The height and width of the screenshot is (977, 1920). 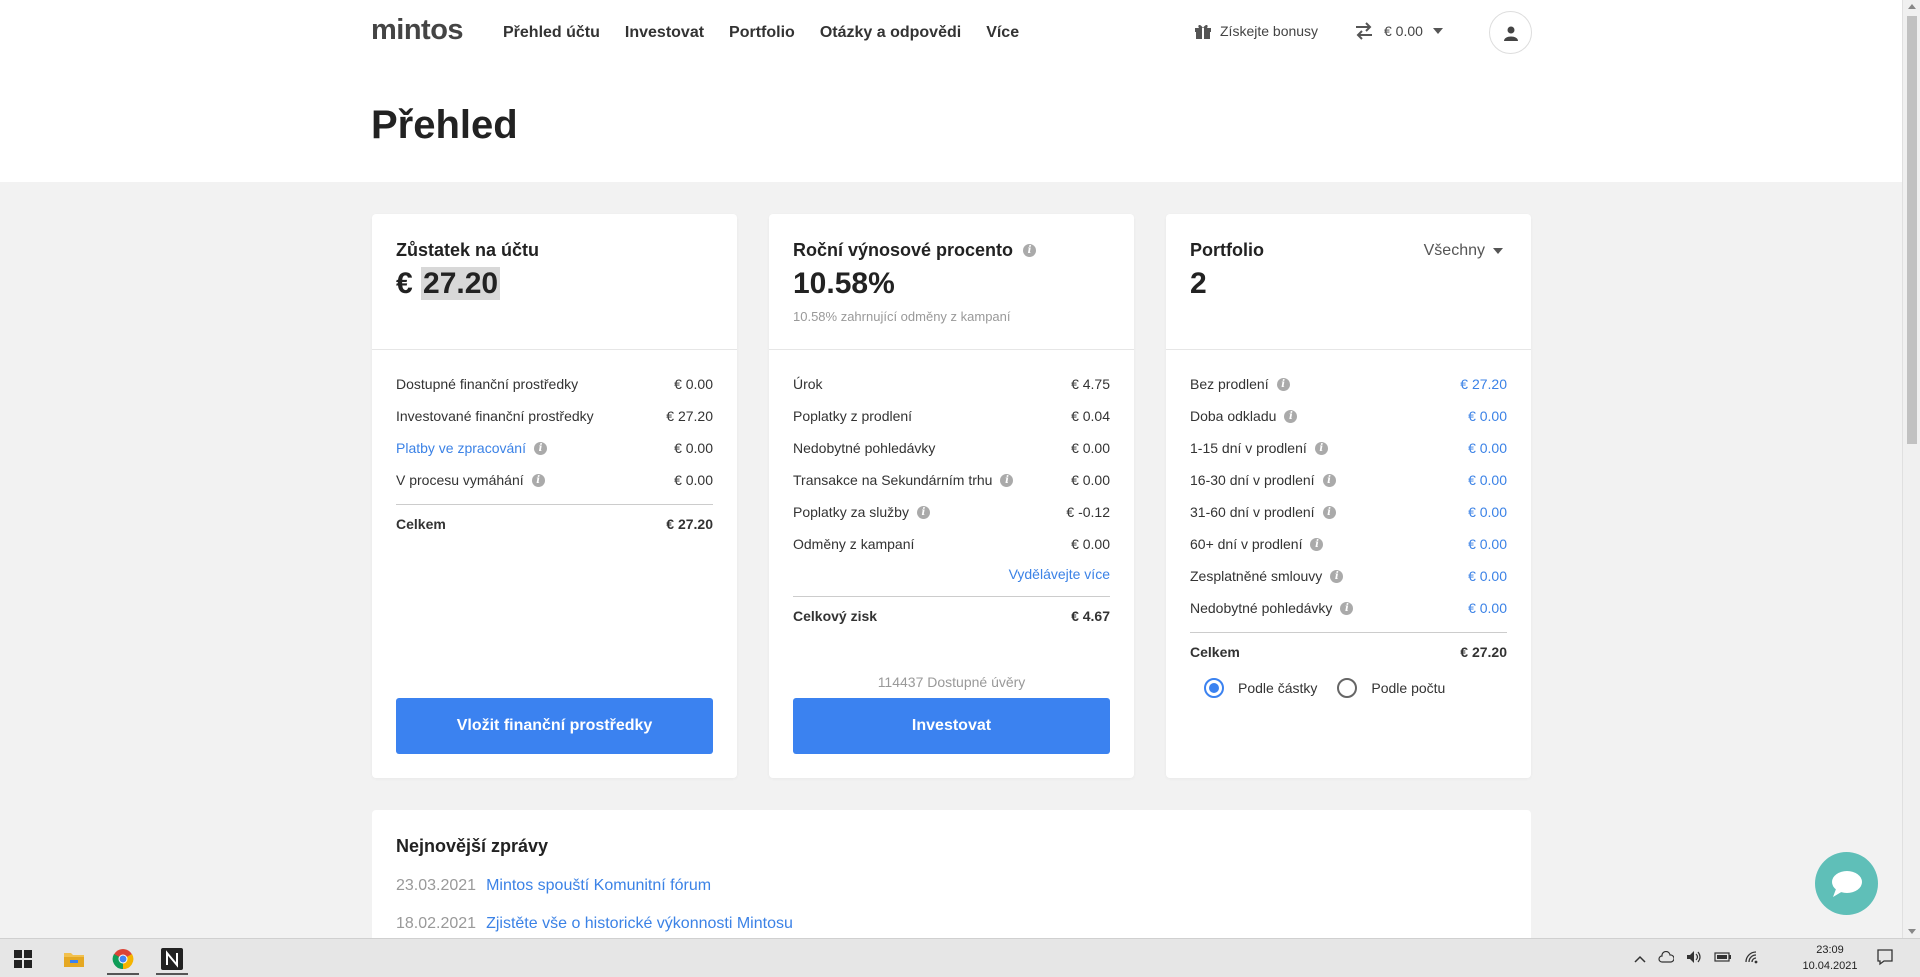 What do you see at coordinates (902, 316) in the screenshot?
I see `annual-return-subtext: 10.58% zahrnující odměny z kampaní` at bounding box center [902, 316].